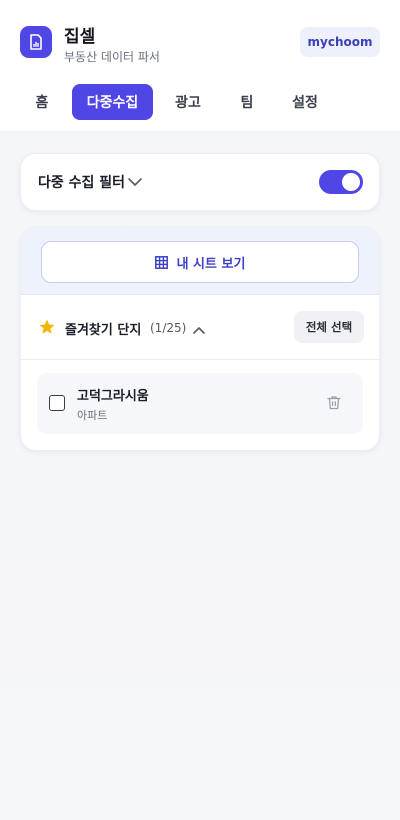  Describe the element at coordinates (188, 102) in the screenshot. I see `tab-ads: 광고` at that location.